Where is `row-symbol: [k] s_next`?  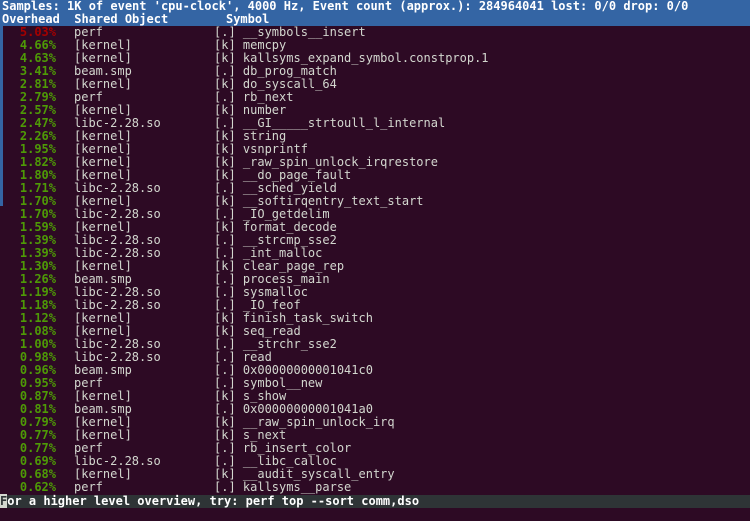 row-symbol: [k] s_next is located at coordinates (250, 435).